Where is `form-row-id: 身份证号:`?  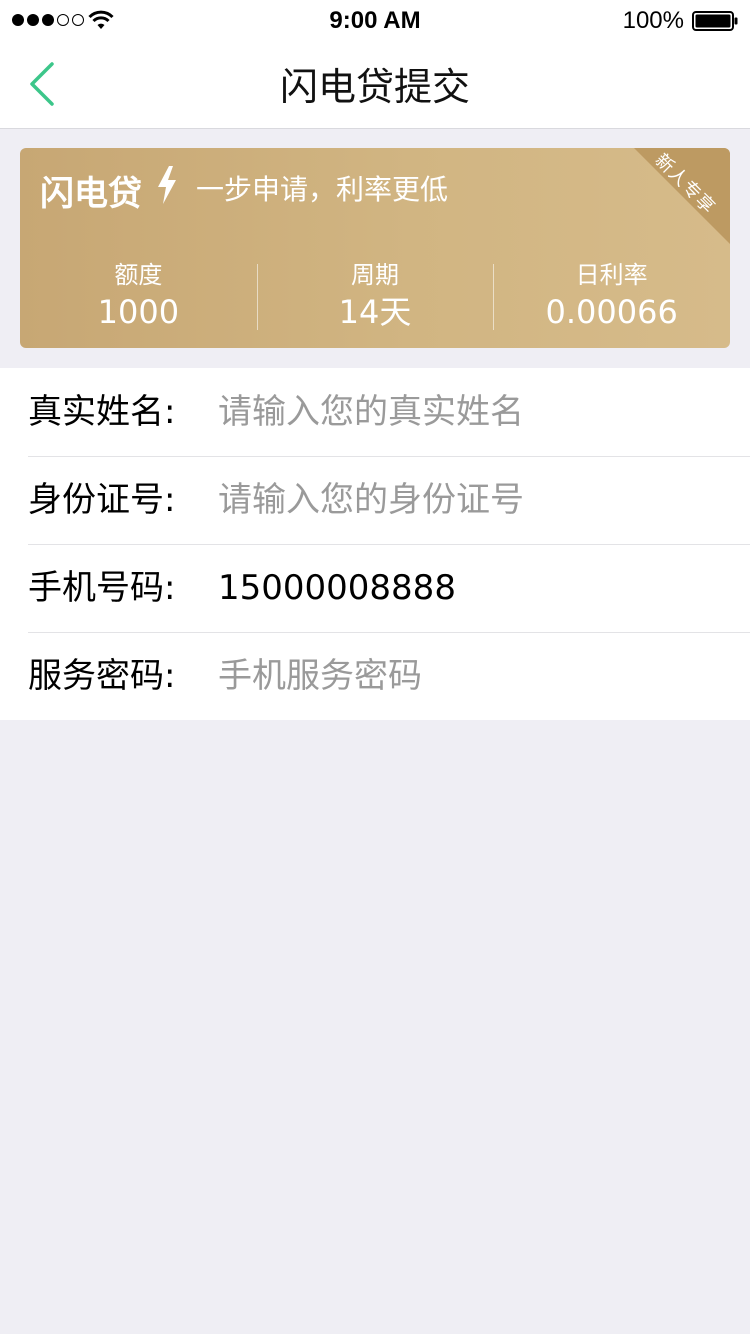
form-row-id: 身份证号: is located at coordinates (375, 500).